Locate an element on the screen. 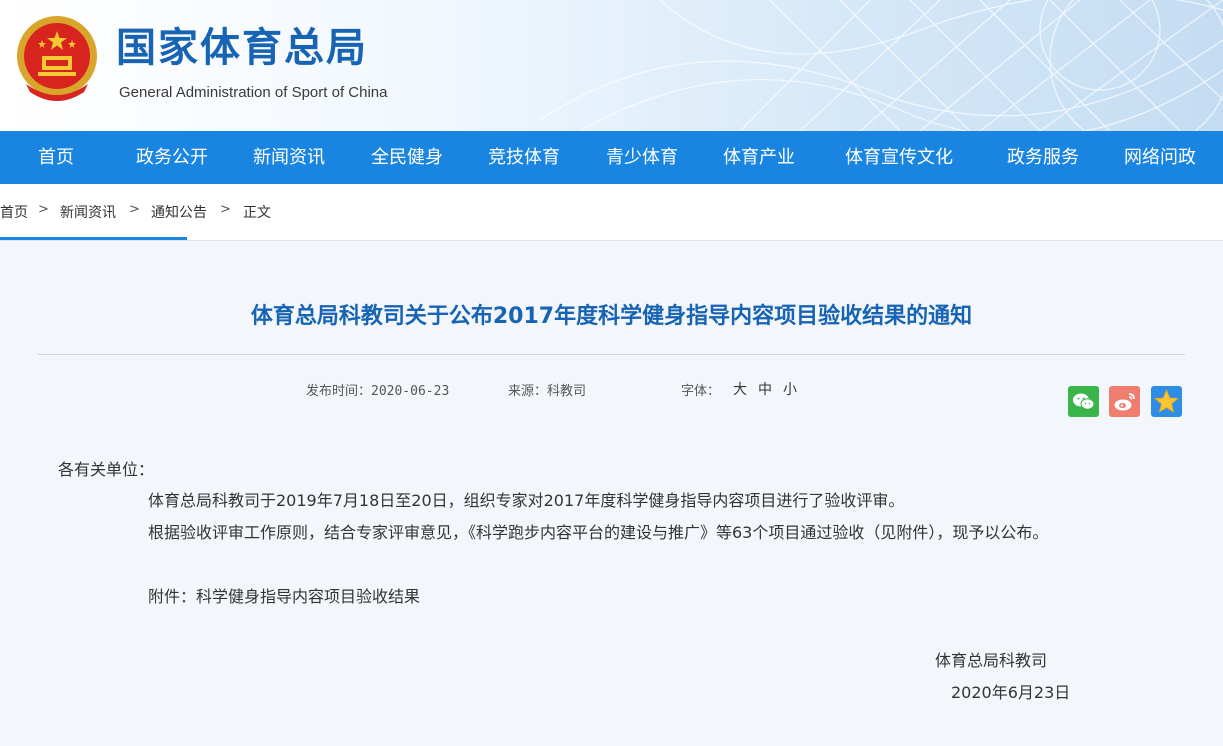 The image size is (1223, 746). font-size-medium-button: 中 is located at coordinates (765, 389).